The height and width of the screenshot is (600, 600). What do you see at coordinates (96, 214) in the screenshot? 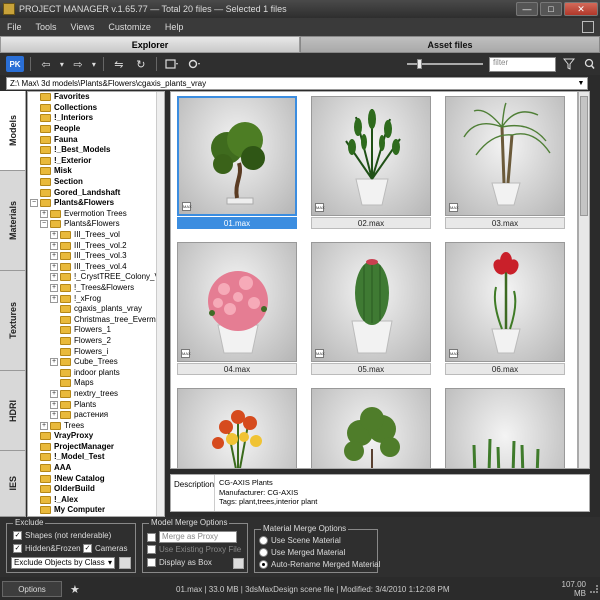
I see `tree-item: + Evermotion Trees` at bounding box center [96, 214].